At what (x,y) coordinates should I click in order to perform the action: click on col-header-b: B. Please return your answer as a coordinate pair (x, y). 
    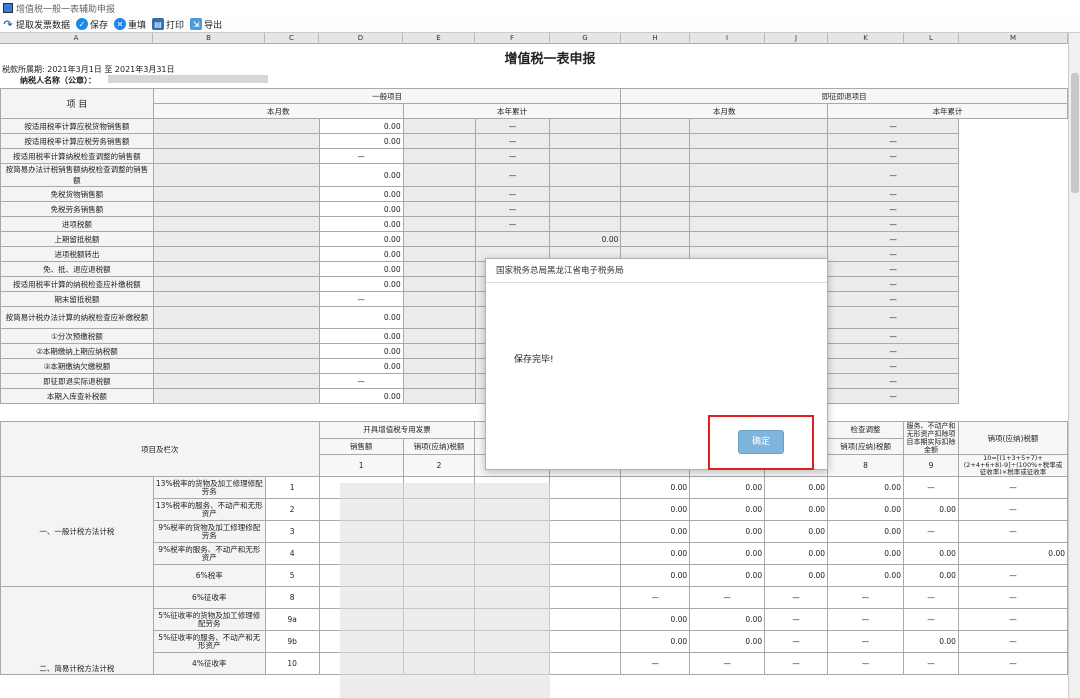
    Looking at the image, I should click on (209, 38).